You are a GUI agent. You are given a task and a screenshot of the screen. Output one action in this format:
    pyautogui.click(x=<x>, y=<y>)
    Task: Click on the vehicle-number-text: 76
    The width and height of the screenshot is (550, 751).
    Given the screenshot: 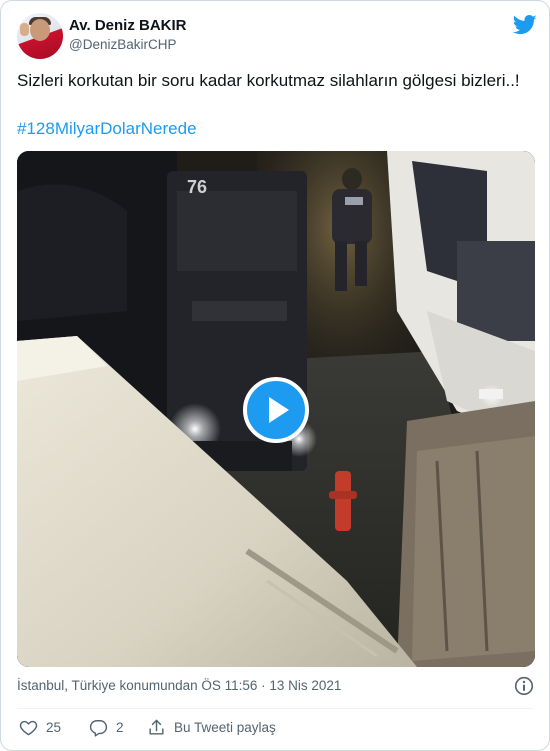 What is the action you would take?
    pyautogui.click(x=197, y=187)
    